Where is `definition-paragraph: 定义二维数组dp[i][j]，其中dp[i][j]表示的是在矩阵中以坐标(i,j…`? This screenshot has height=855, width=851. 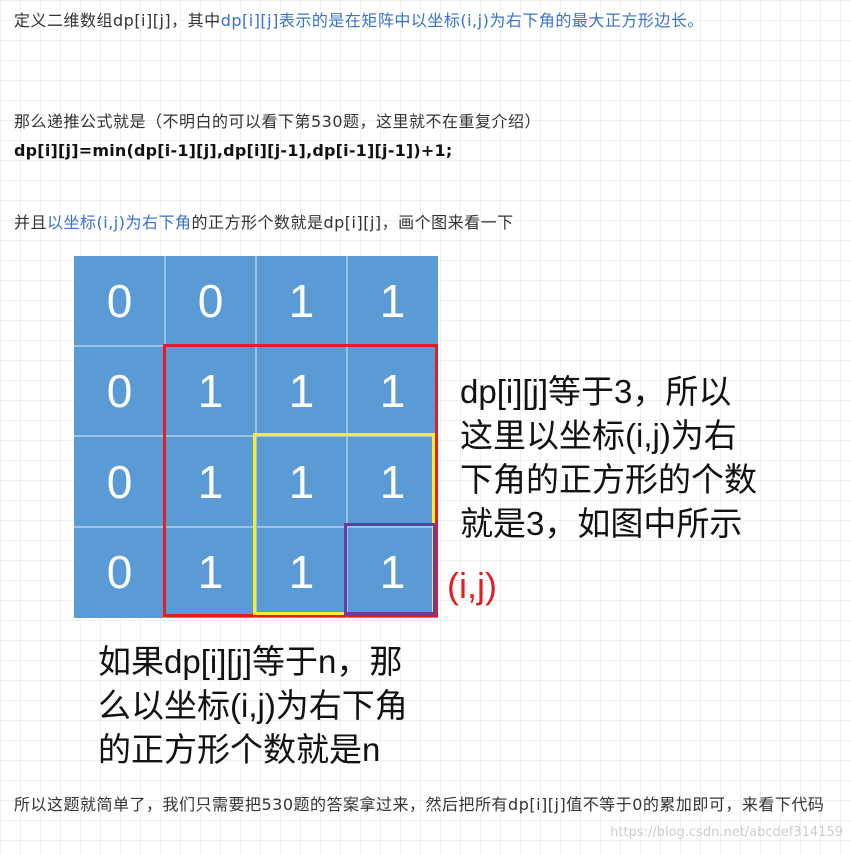 definition-paragraph: 定义二维数组dp[i][j]，其中dp[i][j]表示的是在矩阵中以坐标(i,j… is located at coordinates (427, 20).